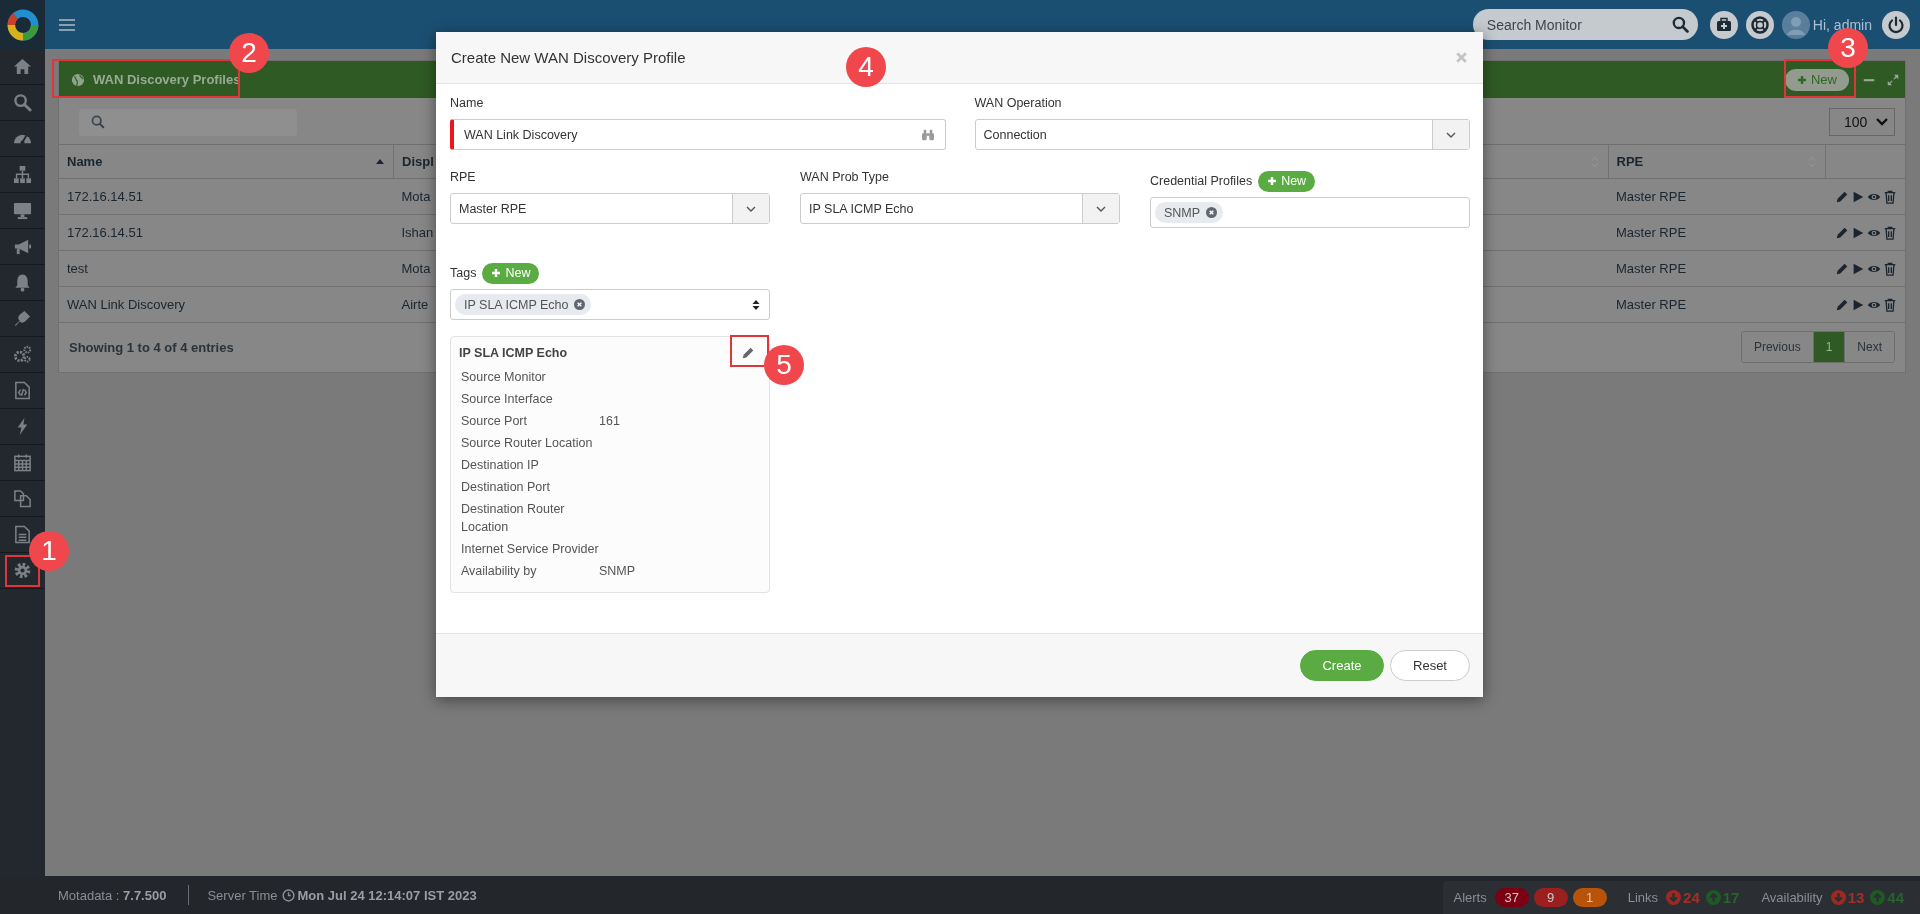 The width and height of the screenshot is (1920, 914). What do you see at coordinates (1430, 665) in the screenshot?
I see `reset-button: Reset` at bounding box center [1430, 665].